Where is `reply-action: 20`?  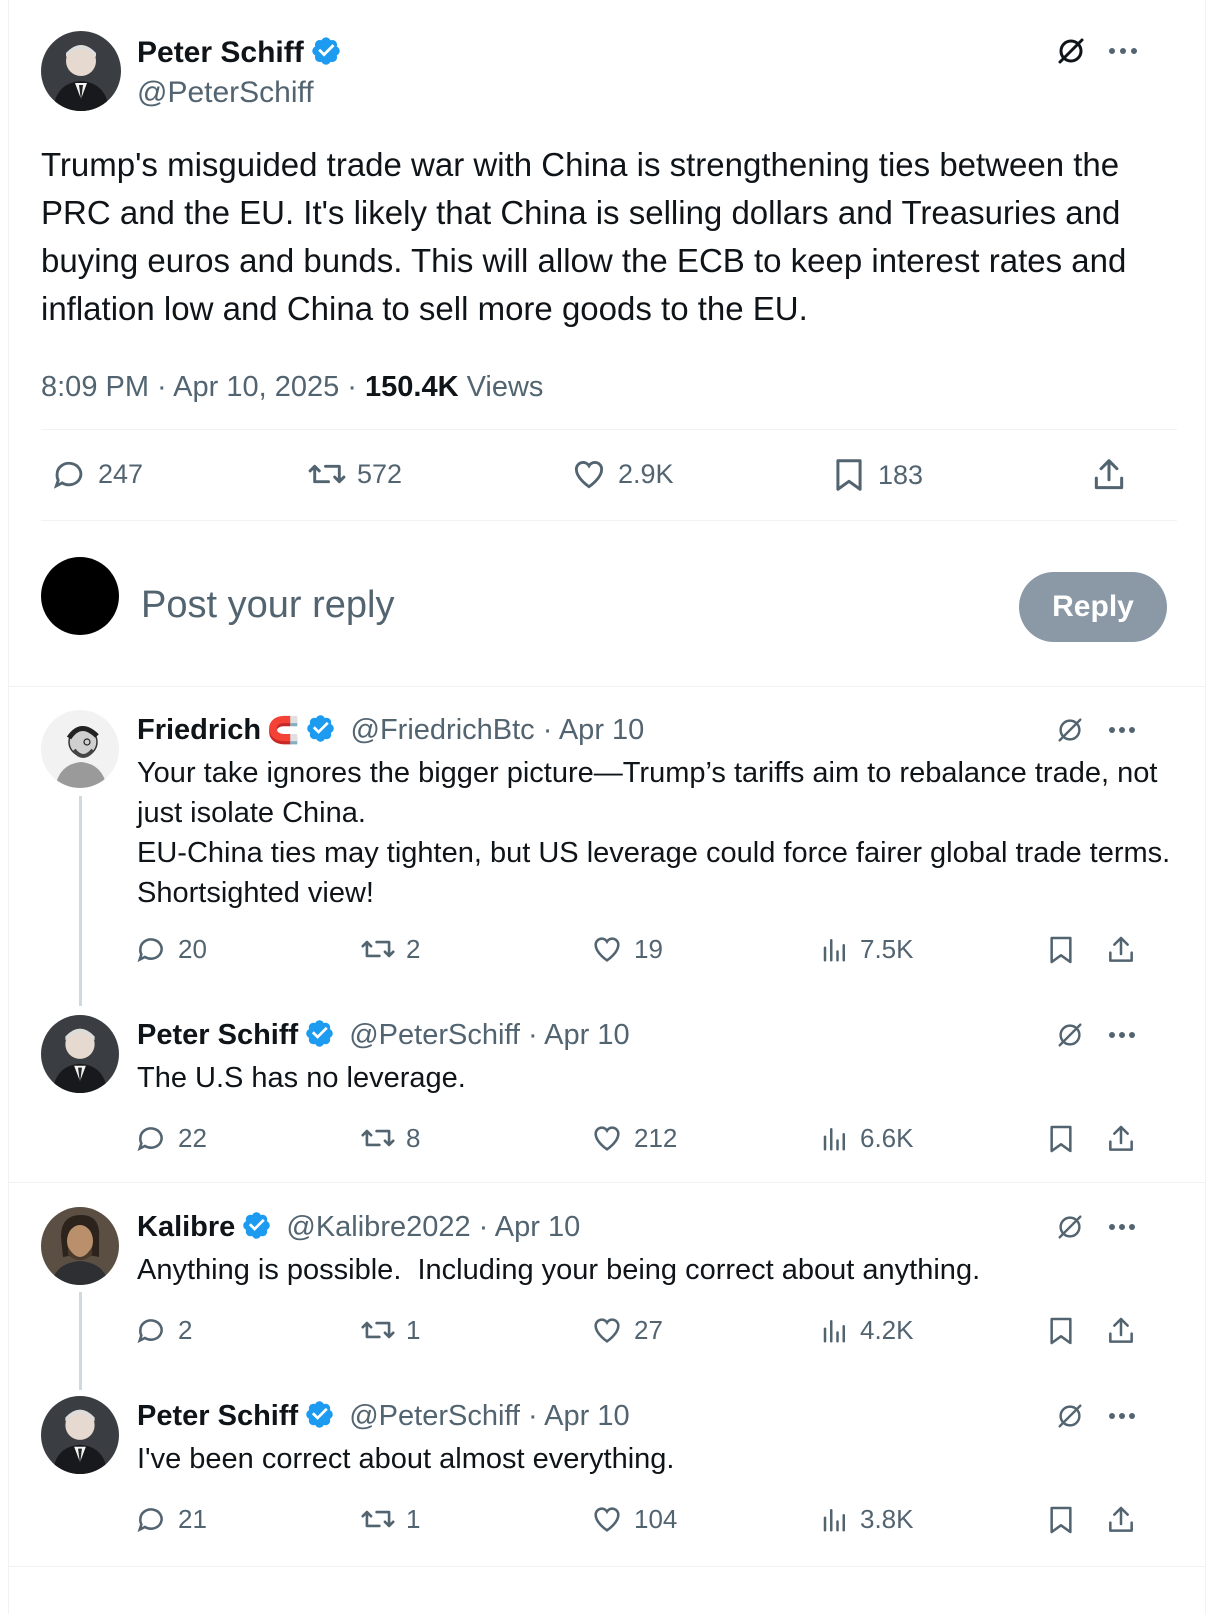
reply-action: 20 is located at coordinates (170, 949).